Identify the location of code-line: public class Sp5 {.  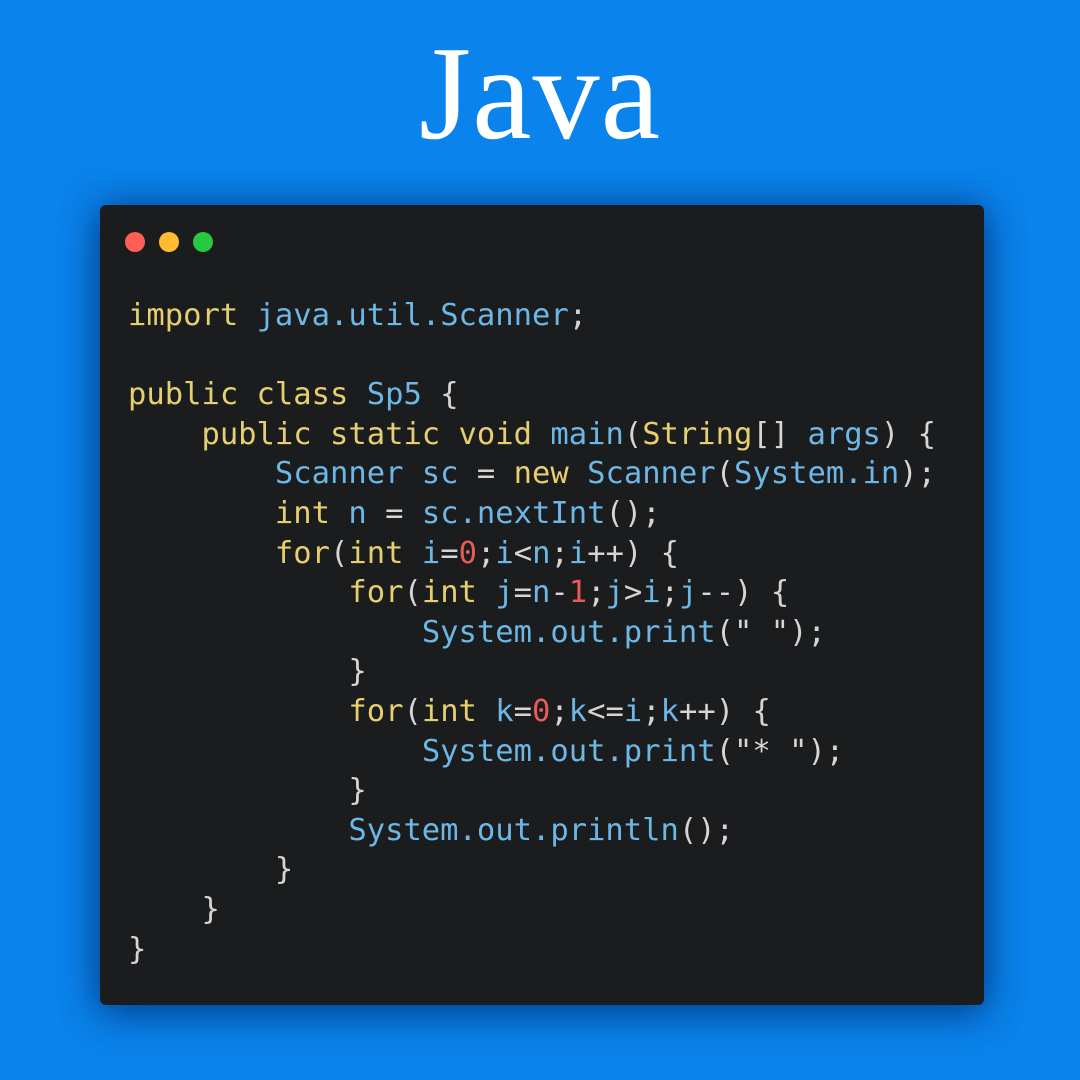
(532, 395).